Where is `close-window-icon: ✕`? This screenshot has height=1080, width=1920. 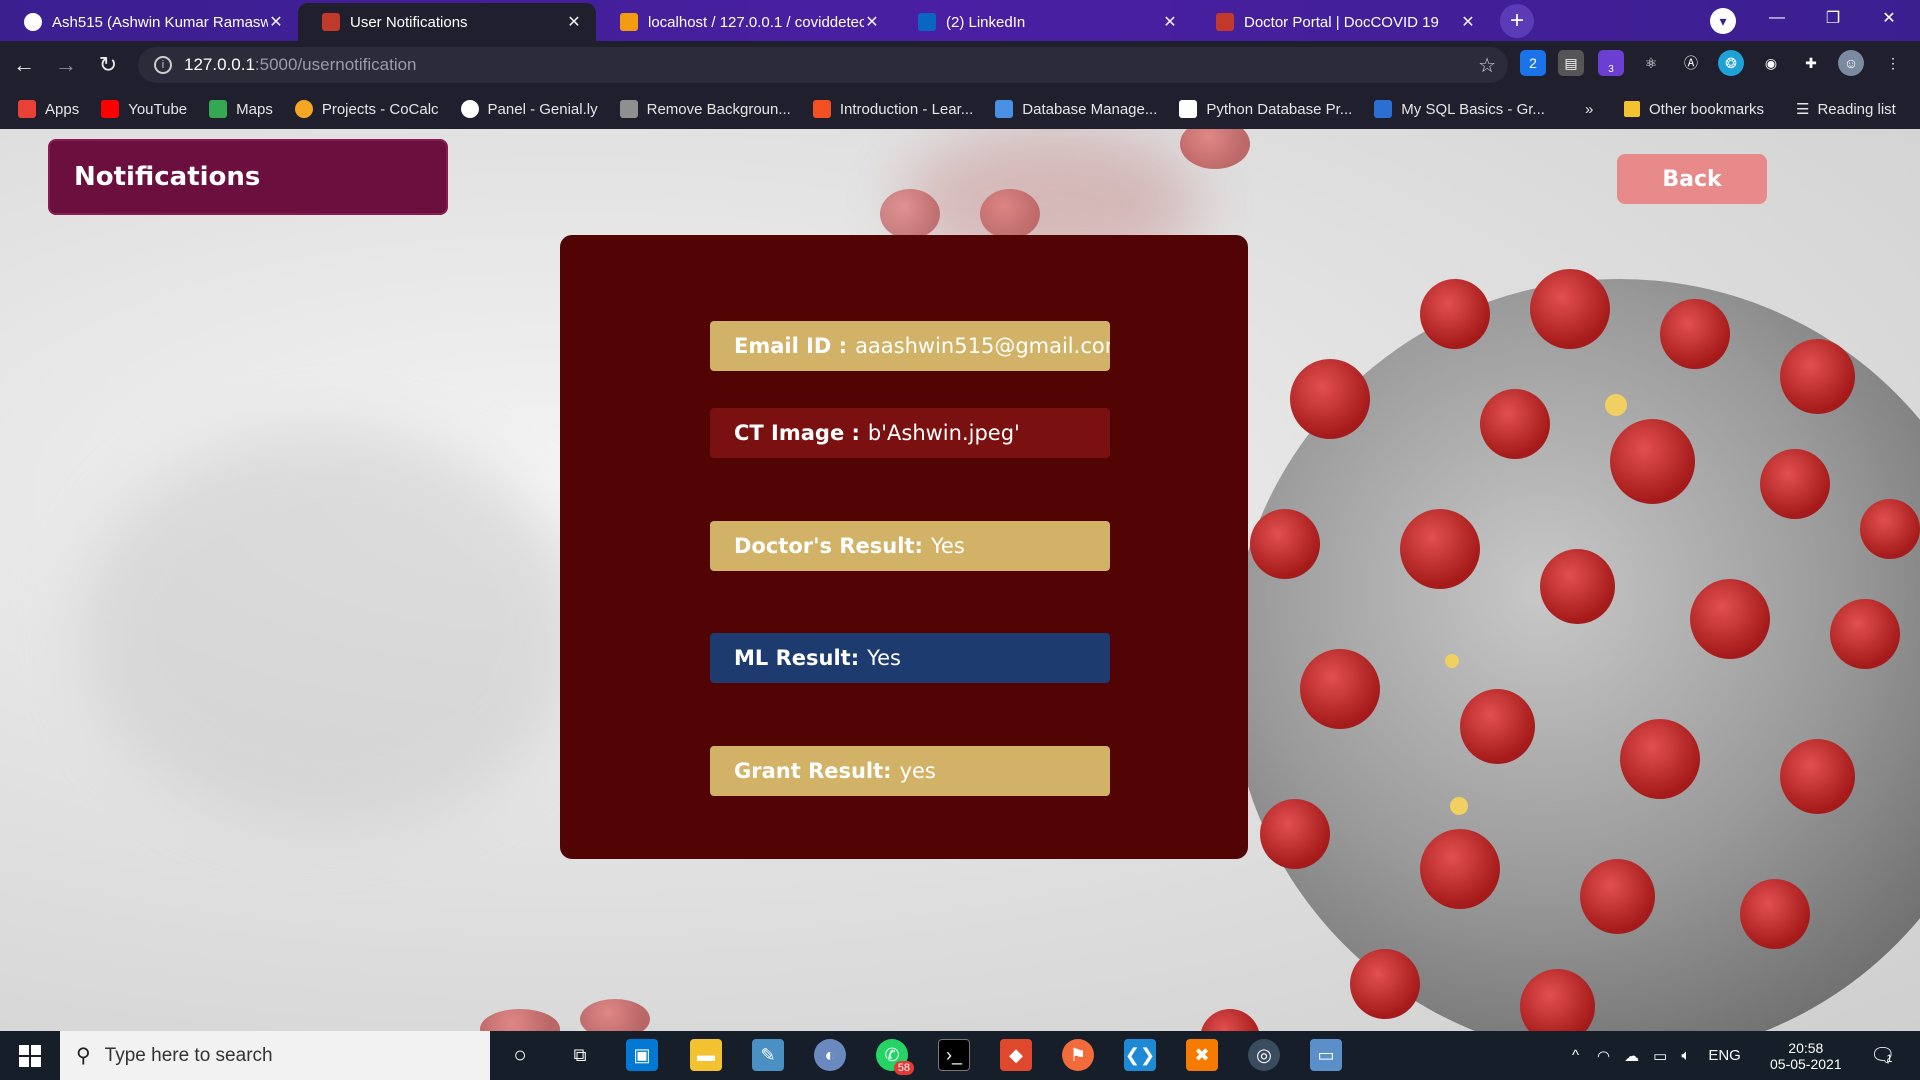 close-window-icon: ✕ is located at coordinates (1889, 18).